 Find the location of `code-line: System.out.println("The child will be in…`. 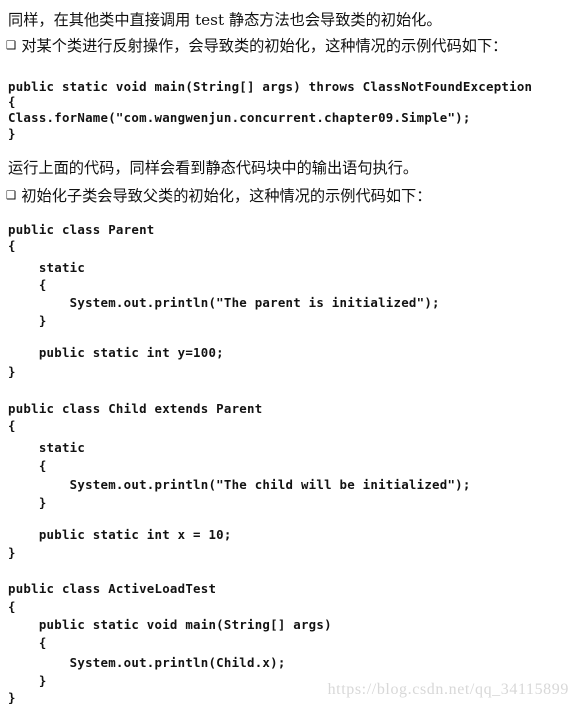

code-line: System.out.println("The child will be in… is located at coordinates (239, 484).